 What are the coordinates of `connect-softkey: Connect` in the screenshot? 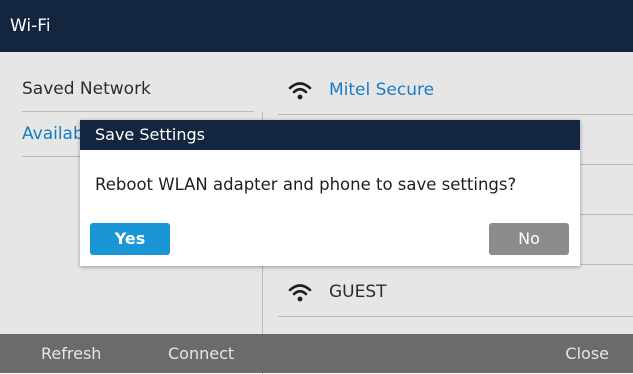 It's located at (201, 353).